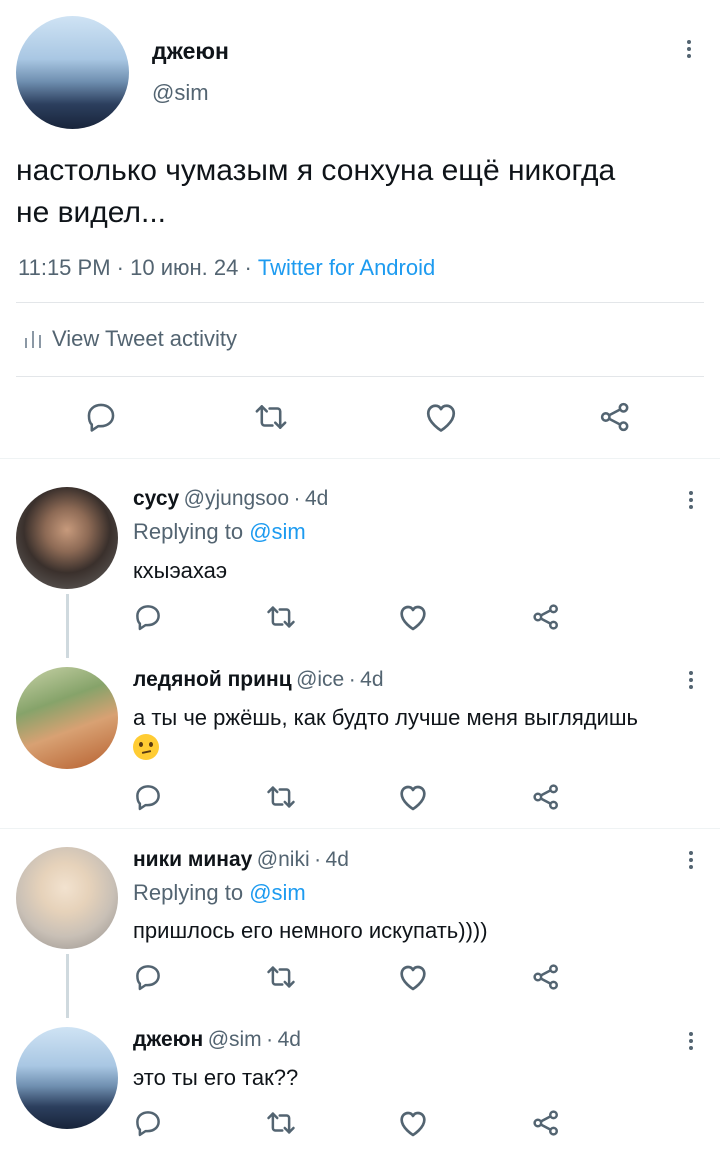  Describe the element at coordinates (33, 339) in the screenshot. I see `activity-icon` at that location.